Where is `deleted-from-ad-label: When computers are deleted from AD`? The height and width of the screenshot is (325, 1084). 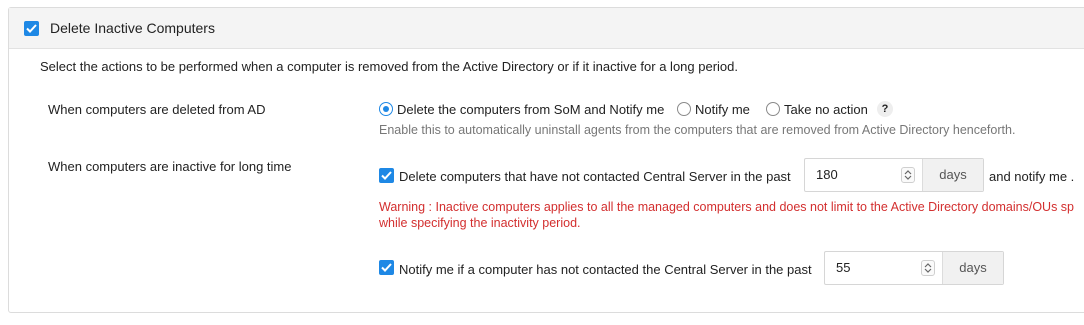
deleted-from-ad-label: When computers are deleted from AD is located at coordinates (157, 109).